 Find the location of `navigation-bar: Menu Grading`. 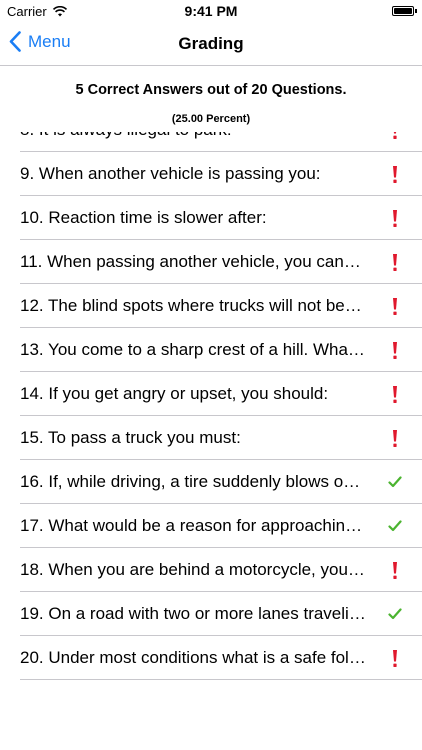

navigation-bar: Menu Grading is located at coordinates (211, 44).